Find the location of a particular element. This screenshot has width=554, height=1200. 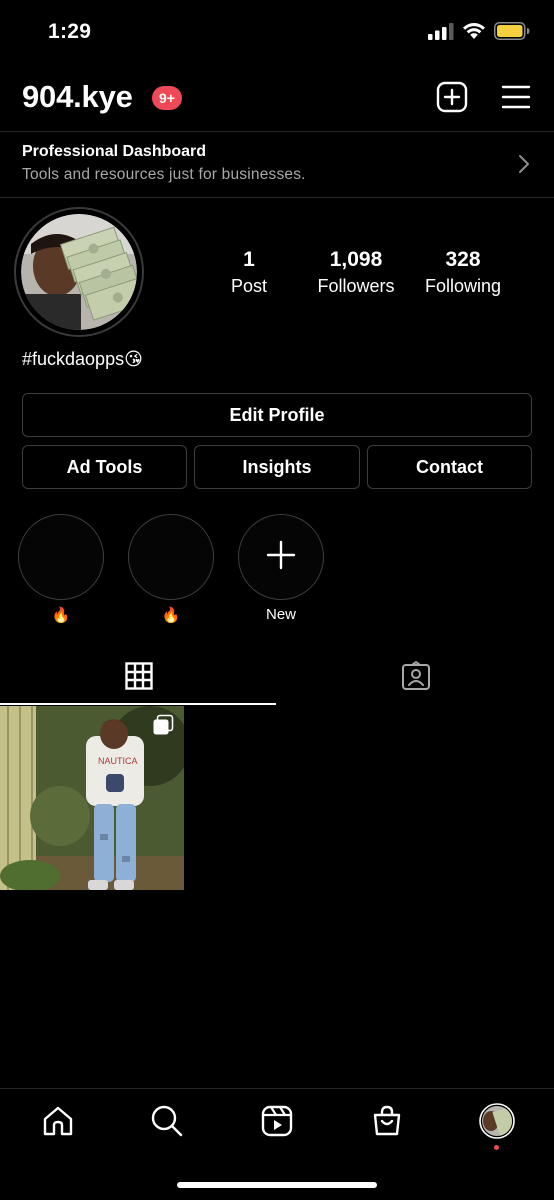

menu-button is located at coordinates (516, 99).